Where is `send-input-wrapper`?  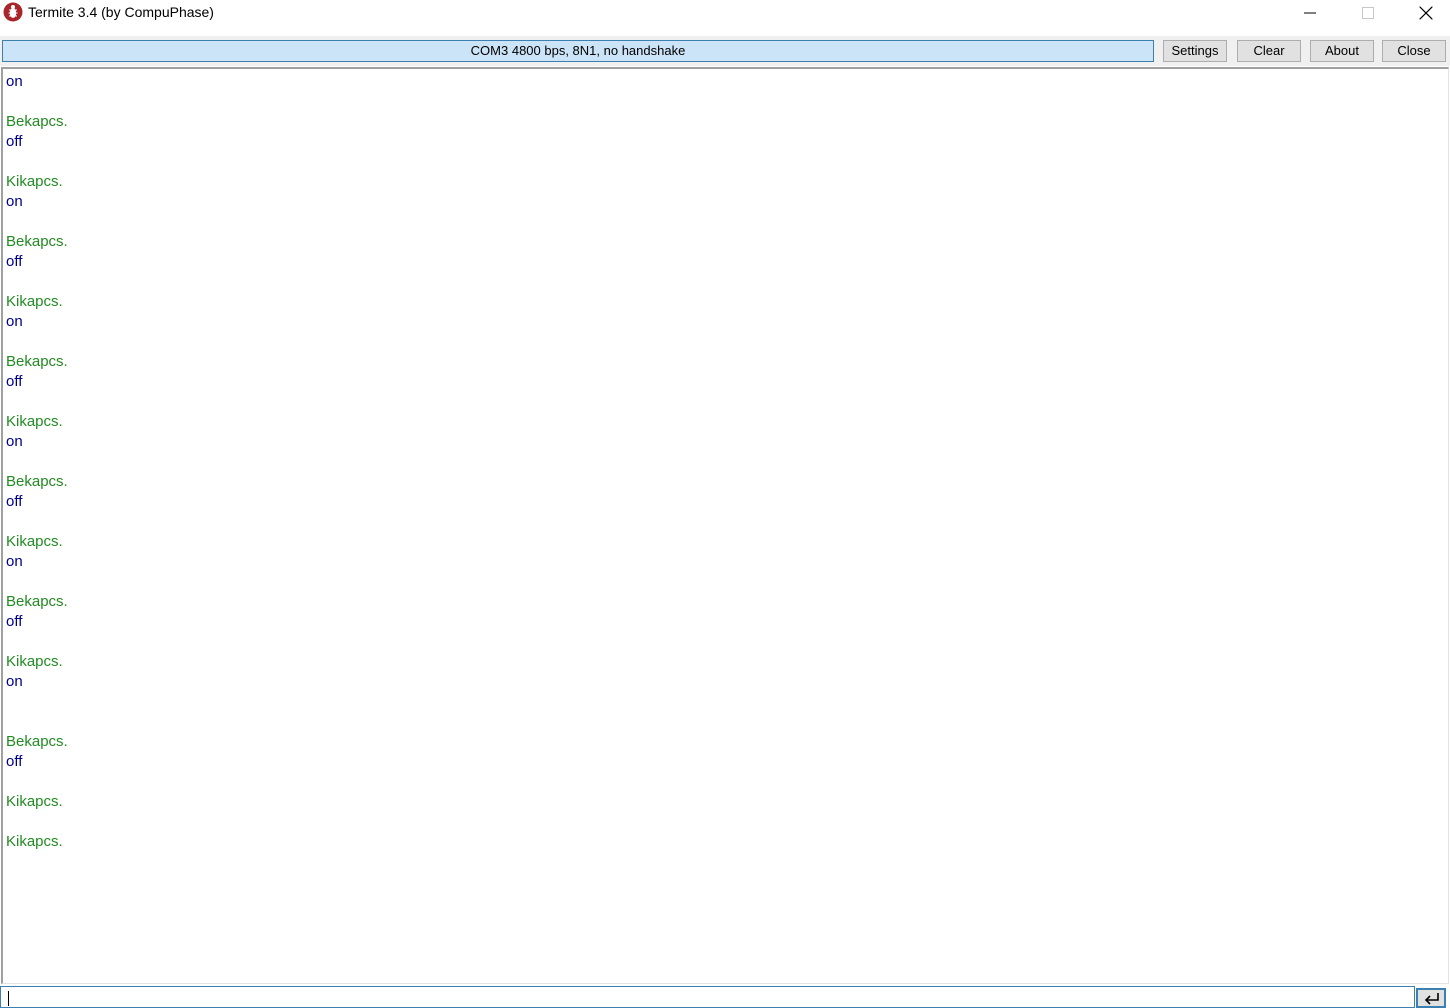
send-input-wrapper is located at coordinates (707, 997).